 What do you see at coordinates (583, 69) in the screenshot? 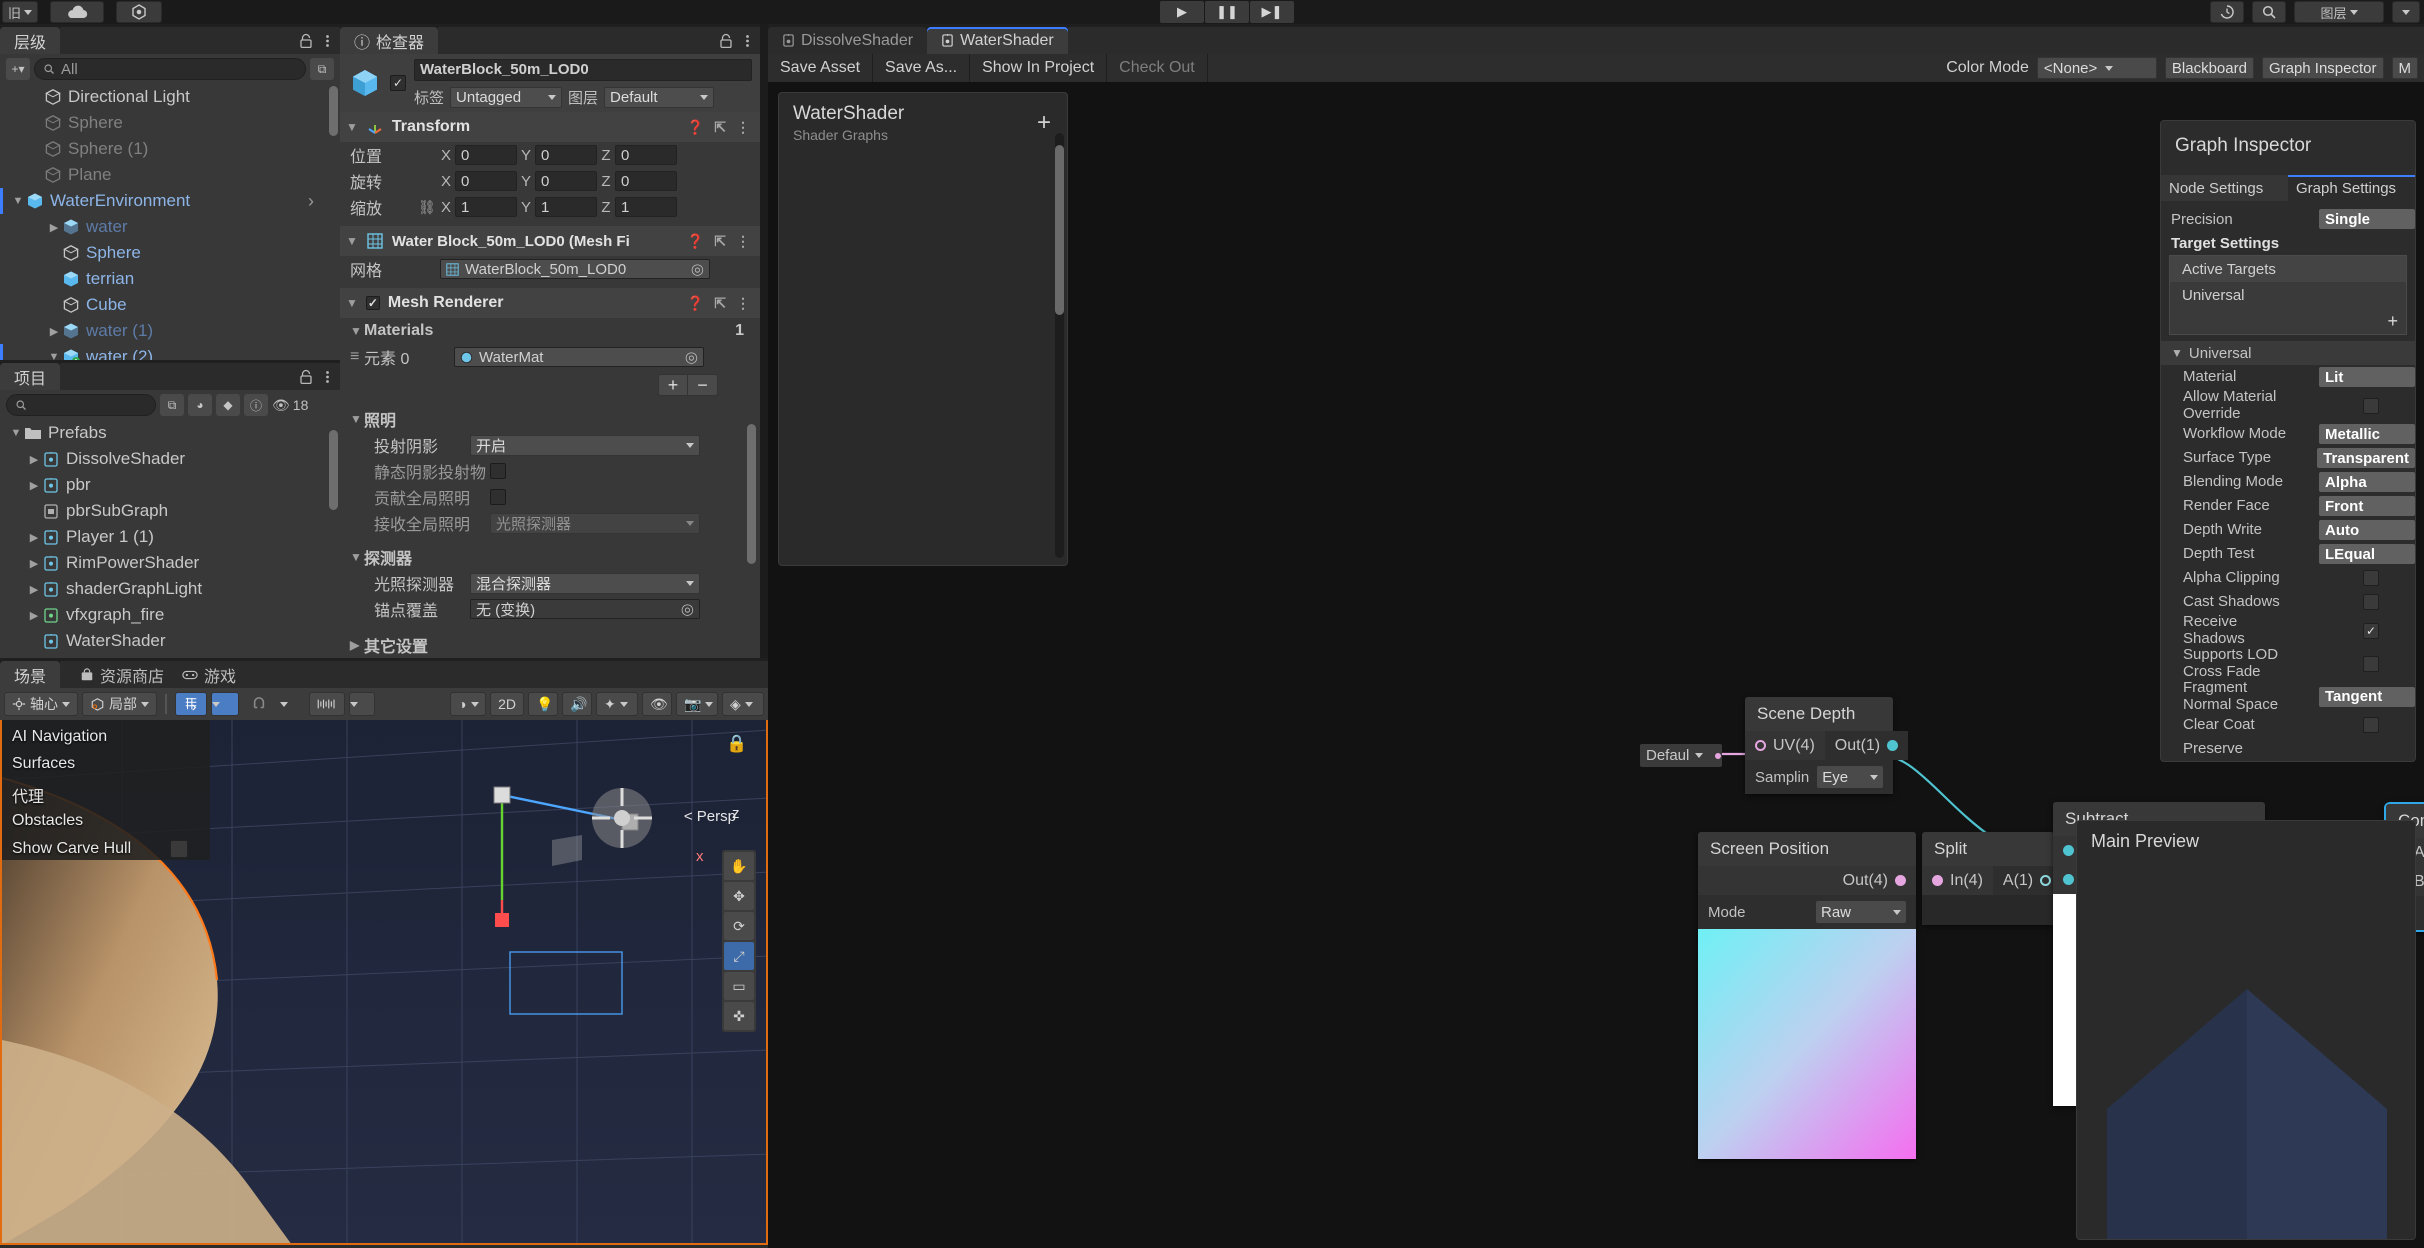
I see `object-name-field: WaterBlock_50m_LOD0` at bounding box center [583, 69].